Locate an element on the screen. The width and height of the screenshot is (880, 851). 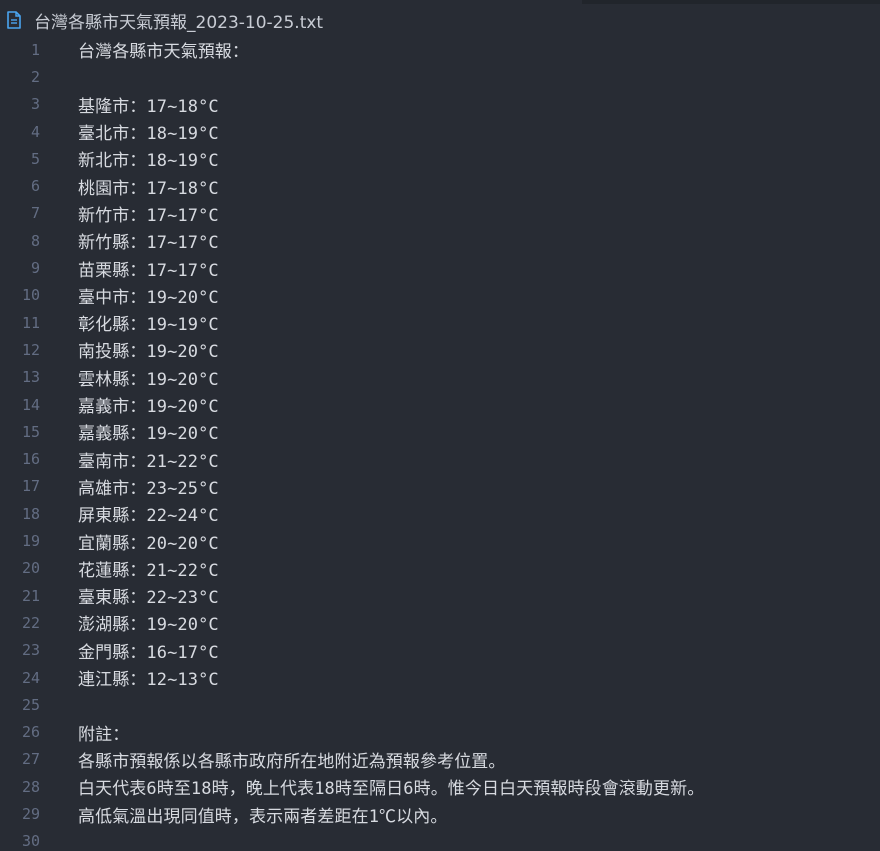
editor-line: 16 臺南市：21~22°C is located at coordinates (440, 459).